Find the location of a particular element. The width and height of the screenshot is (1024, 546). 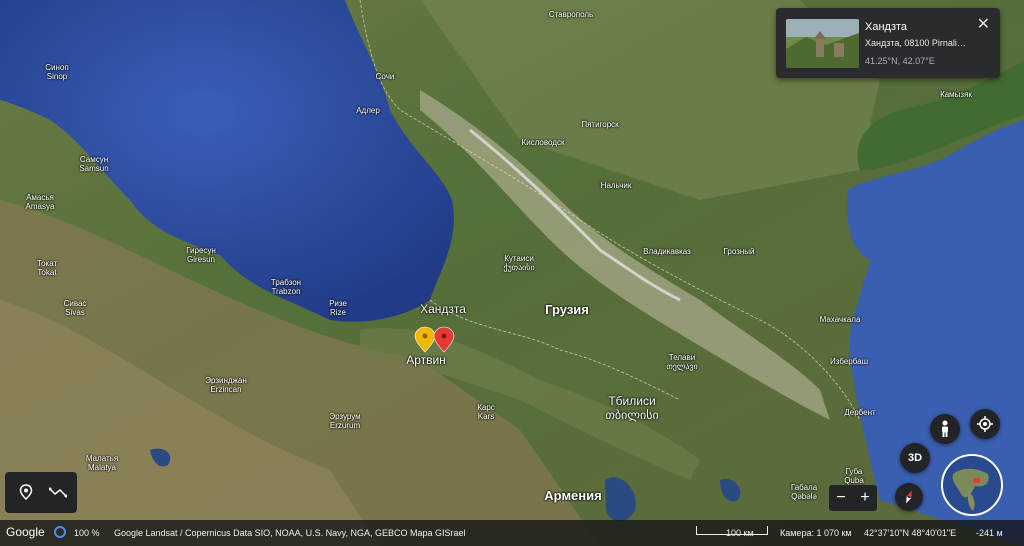

google-logo: Google is located at coordinates (25, 532).